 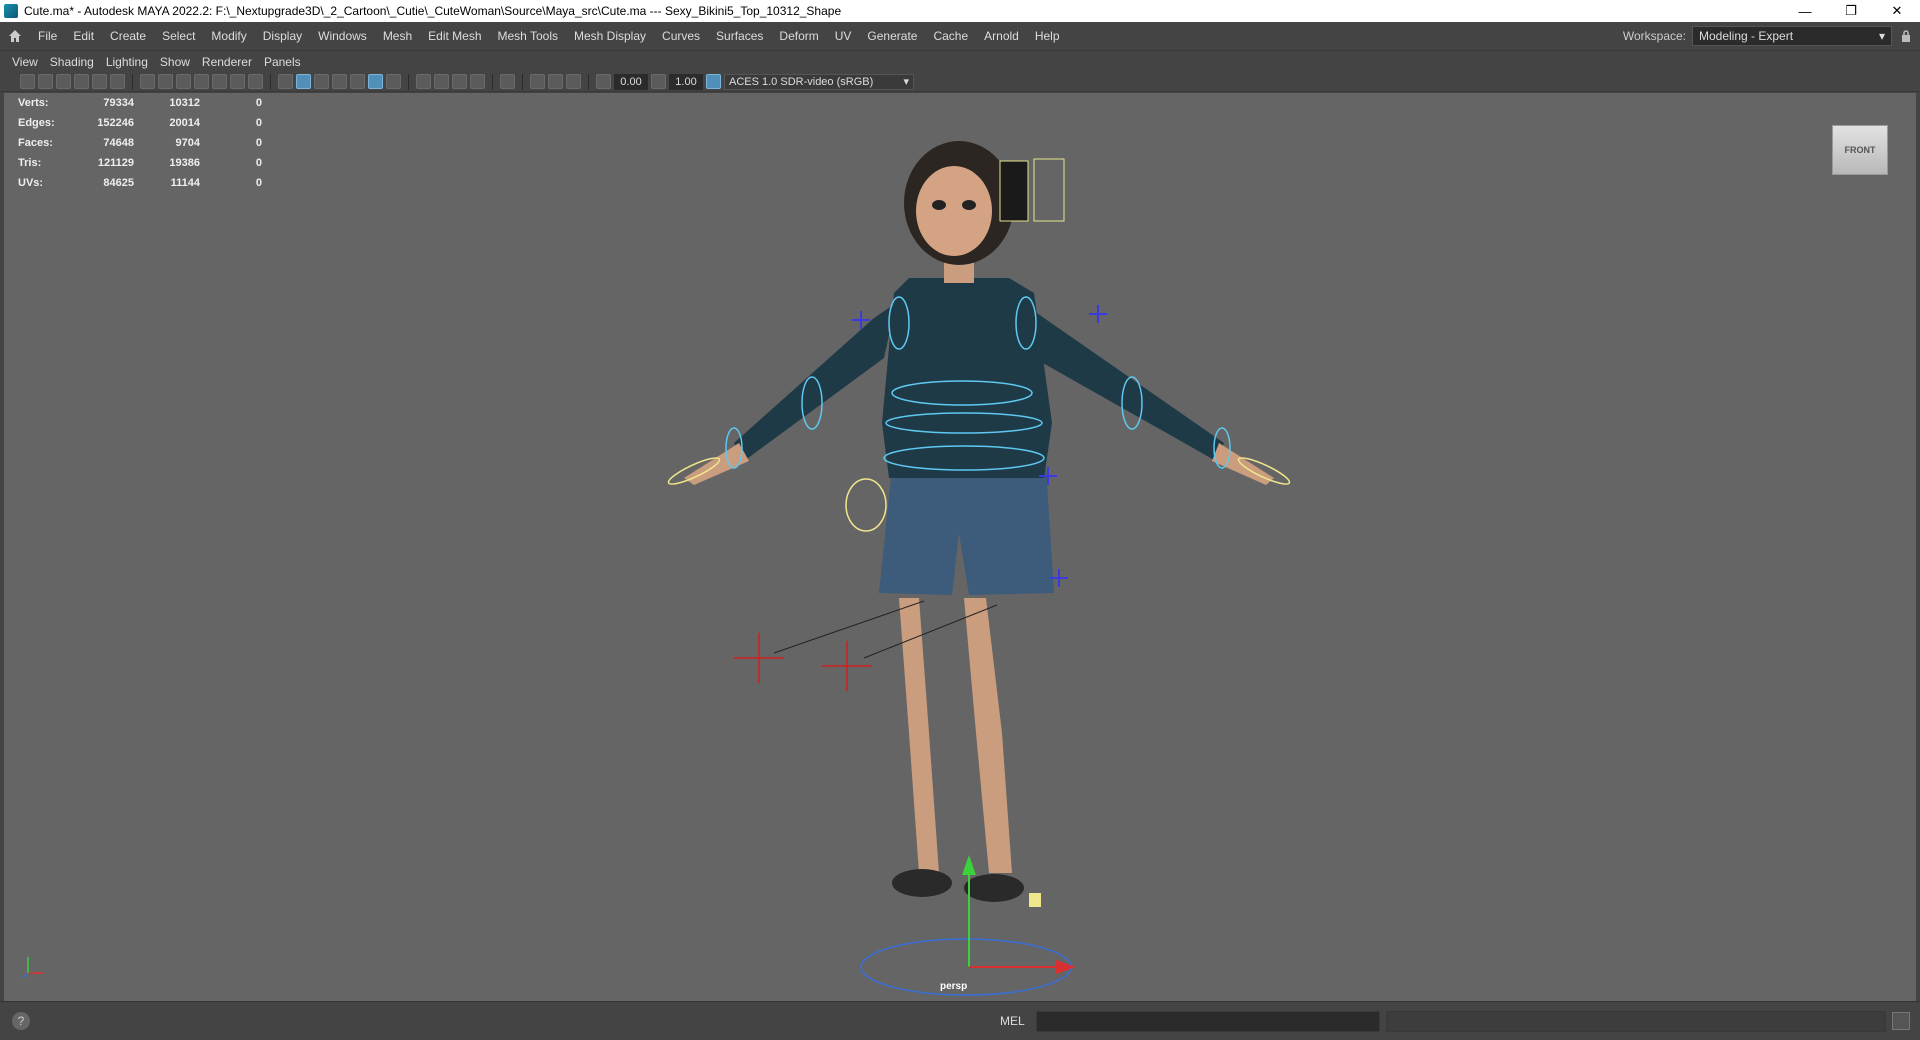 What do you see at coordinates (47, 36) in the screenshot?
I see `menu-file: File` at bounding box center [47, 36].